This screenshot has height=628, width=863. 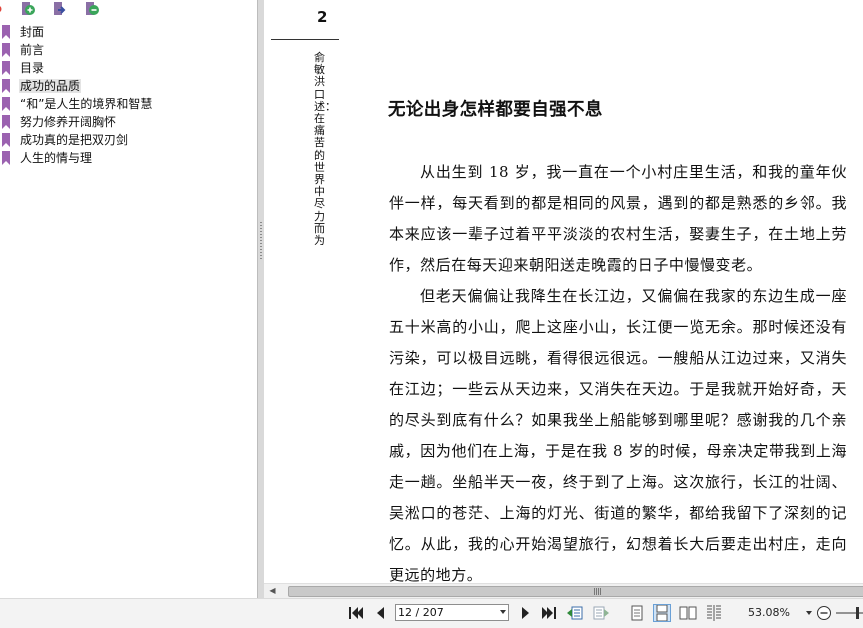 I want to click on facing-icon, so click(x=688, y=613).